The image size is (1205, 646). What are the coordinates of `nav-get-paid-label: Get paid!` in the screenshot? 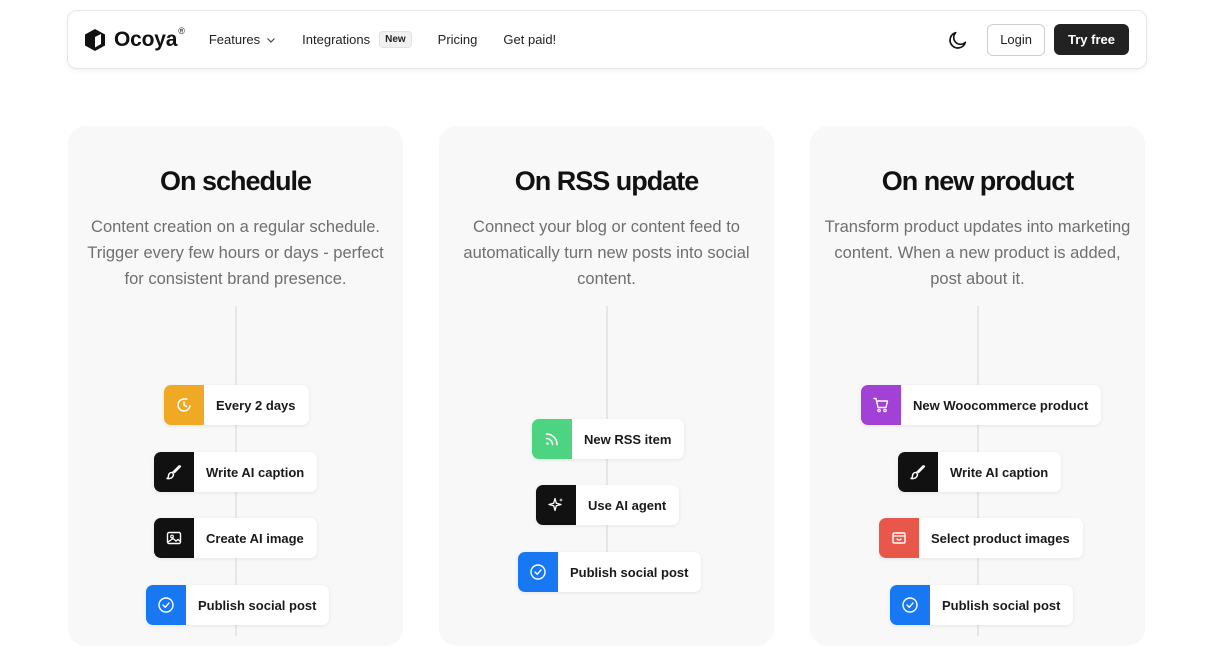 It's located at (530, 39).